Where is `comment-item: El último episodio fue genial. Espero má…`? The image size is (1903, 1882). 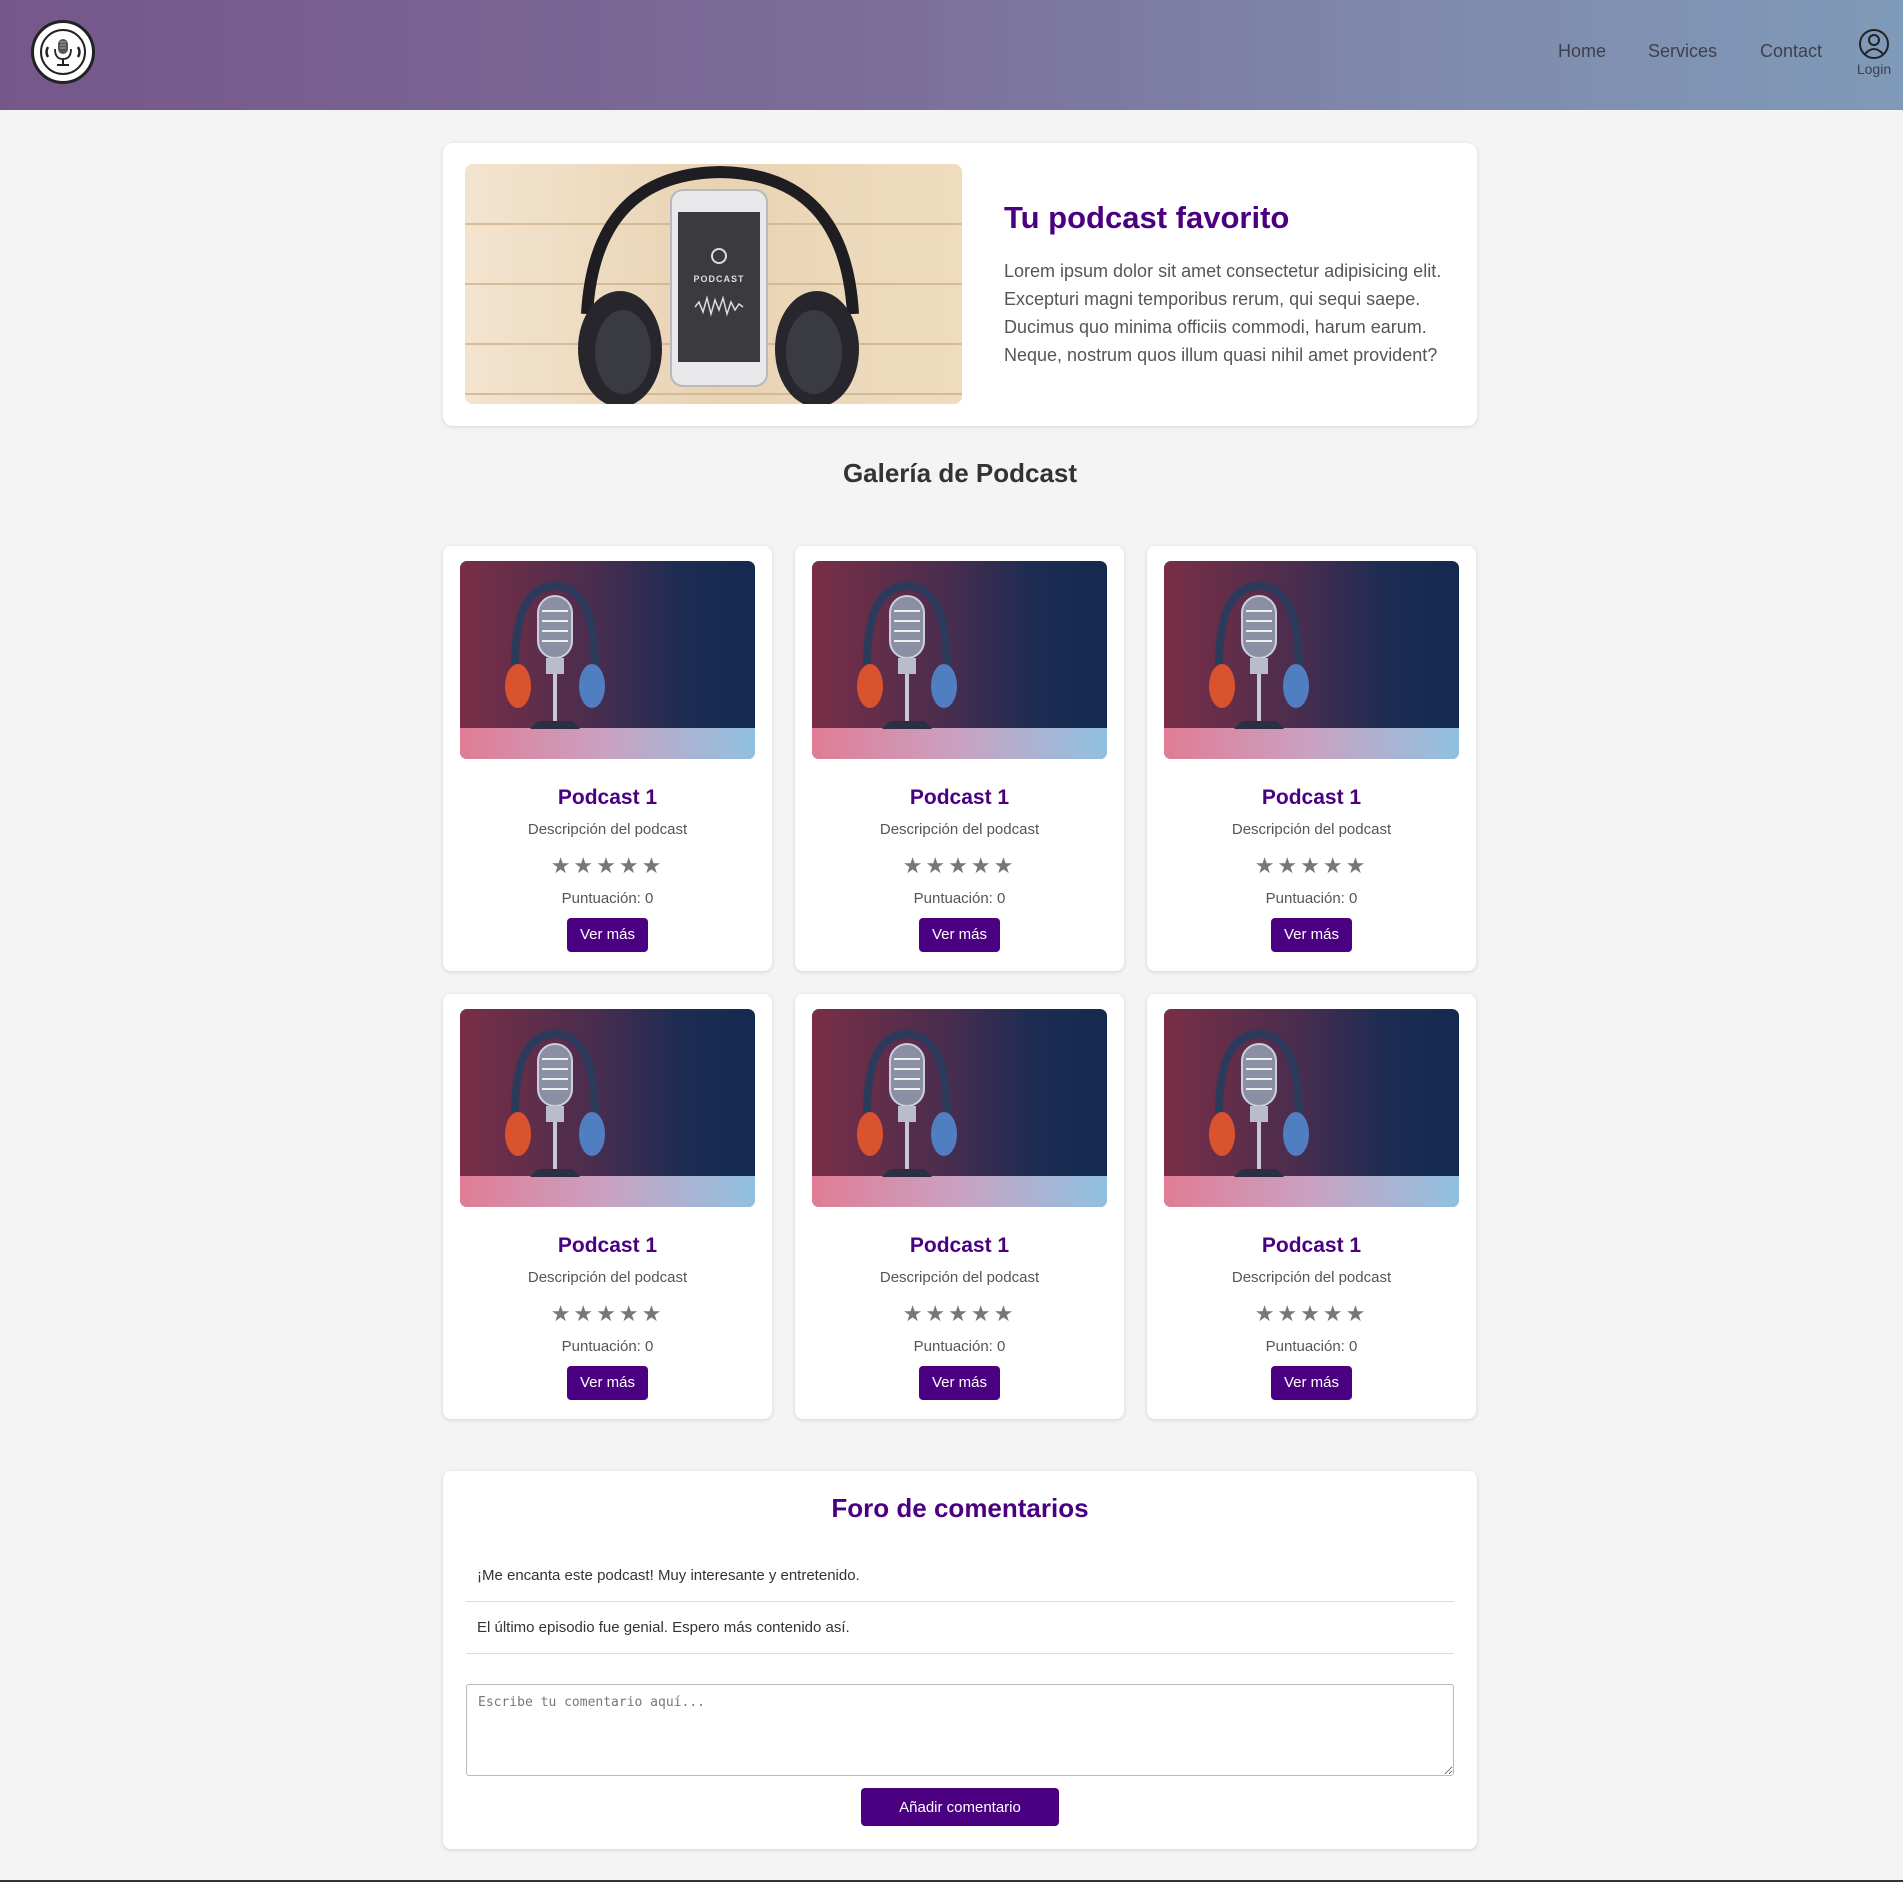
comment-item: El último episodio fue genial. Espero má… is located at coordinates (960, 1628).